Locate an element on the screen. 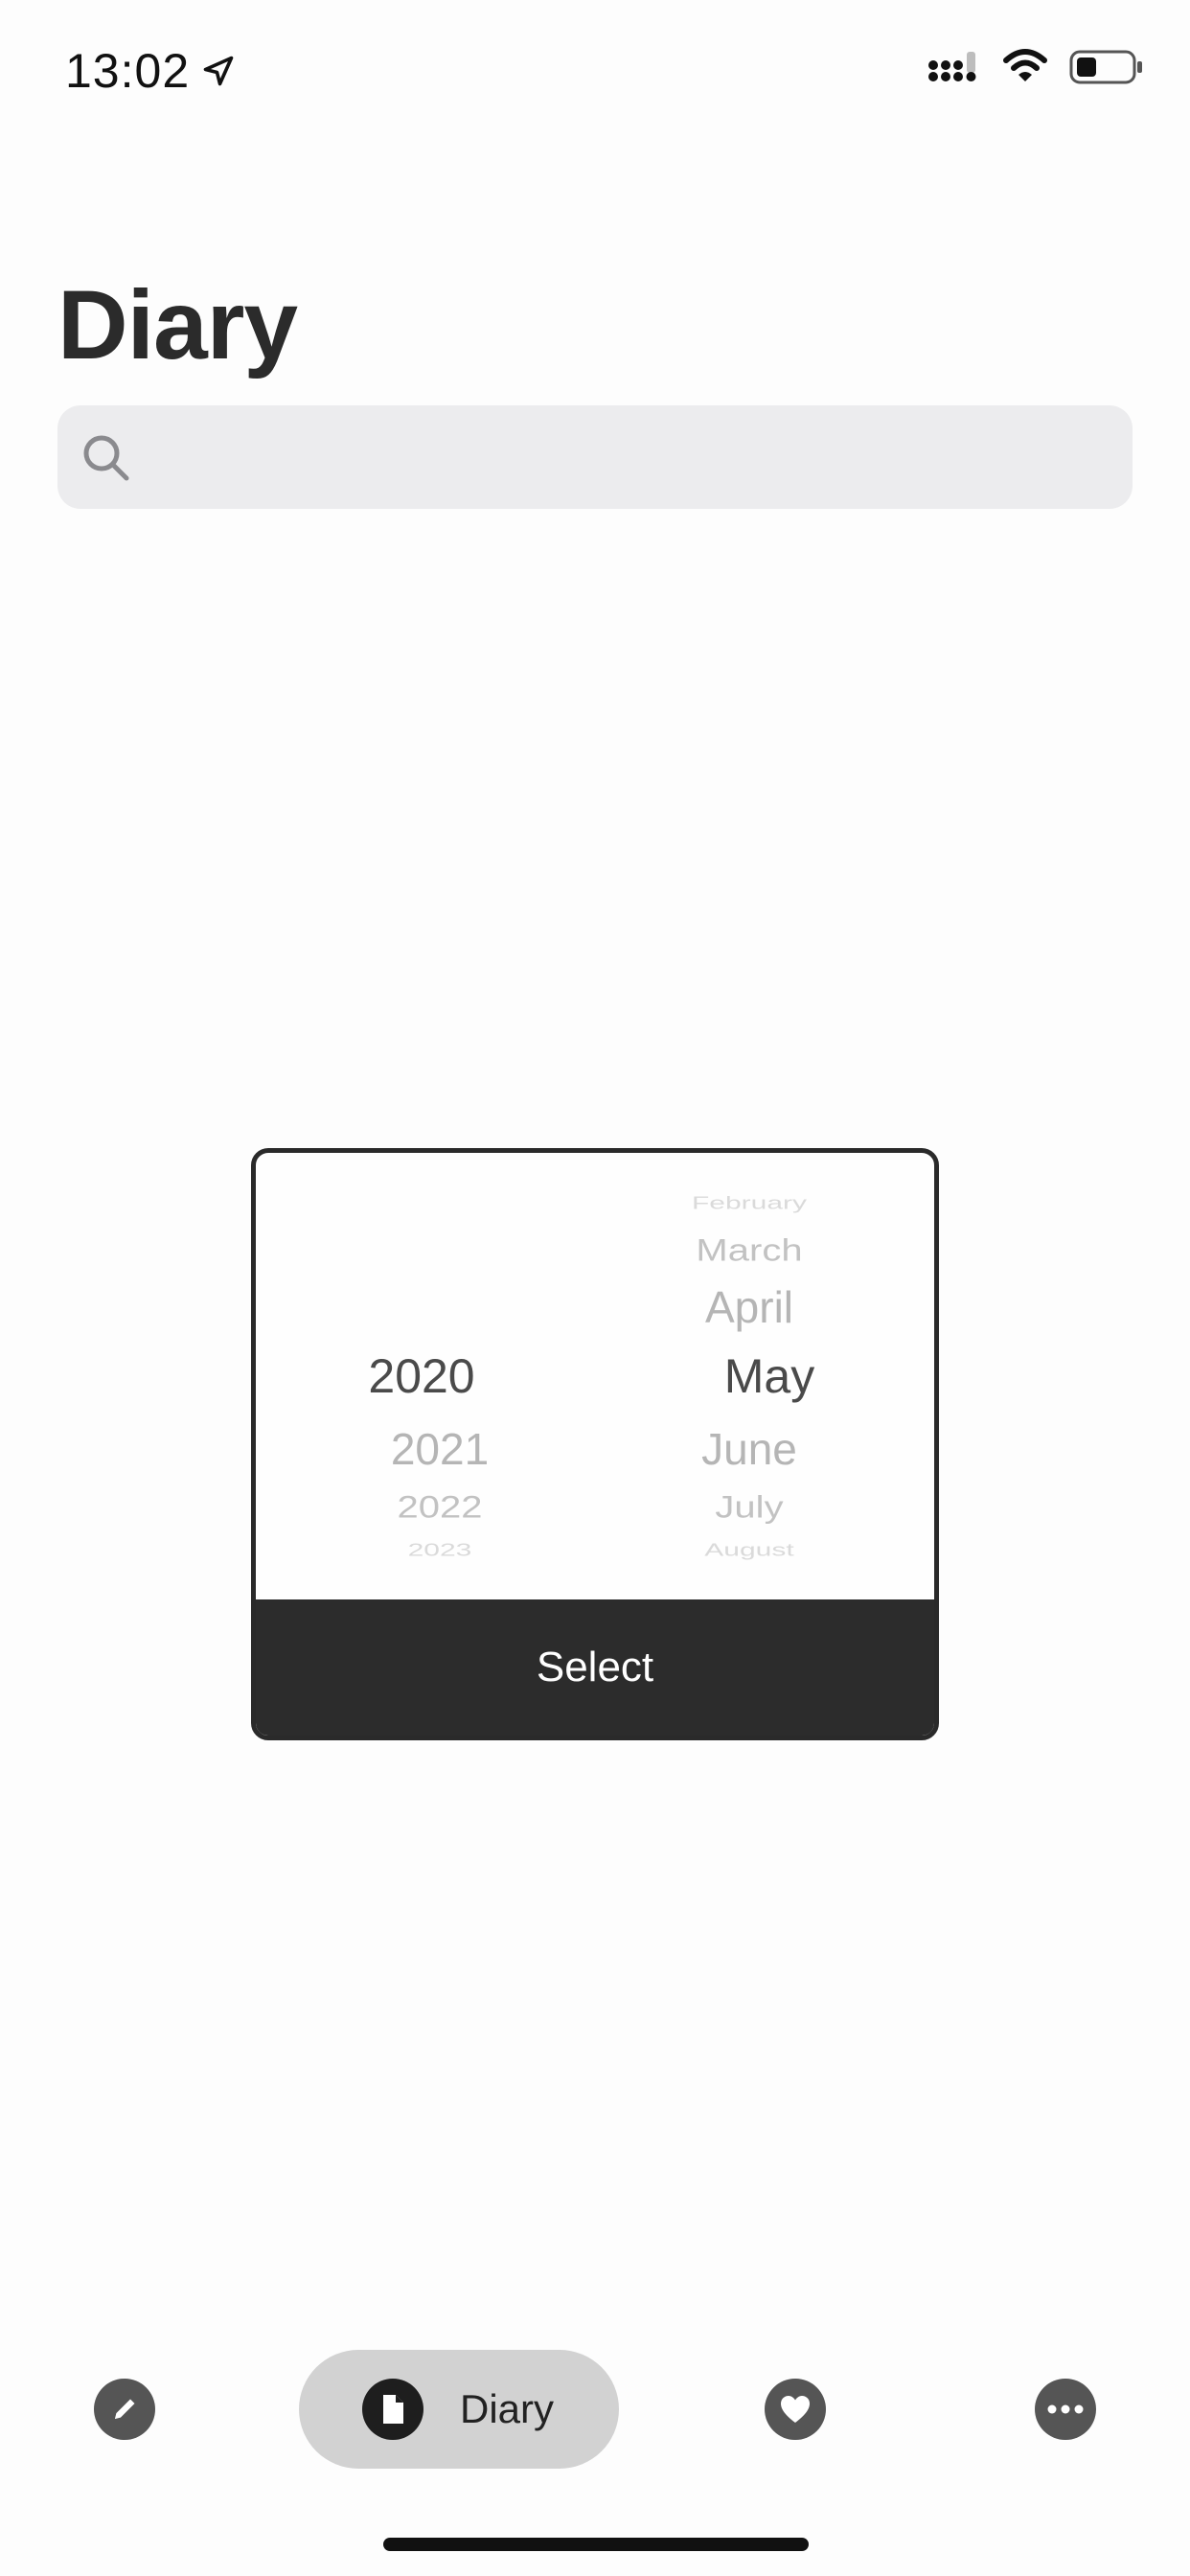 The height and width of the screenshot is (2576, 1190). status-bar-indicators is located at coordinates (1036, 67).